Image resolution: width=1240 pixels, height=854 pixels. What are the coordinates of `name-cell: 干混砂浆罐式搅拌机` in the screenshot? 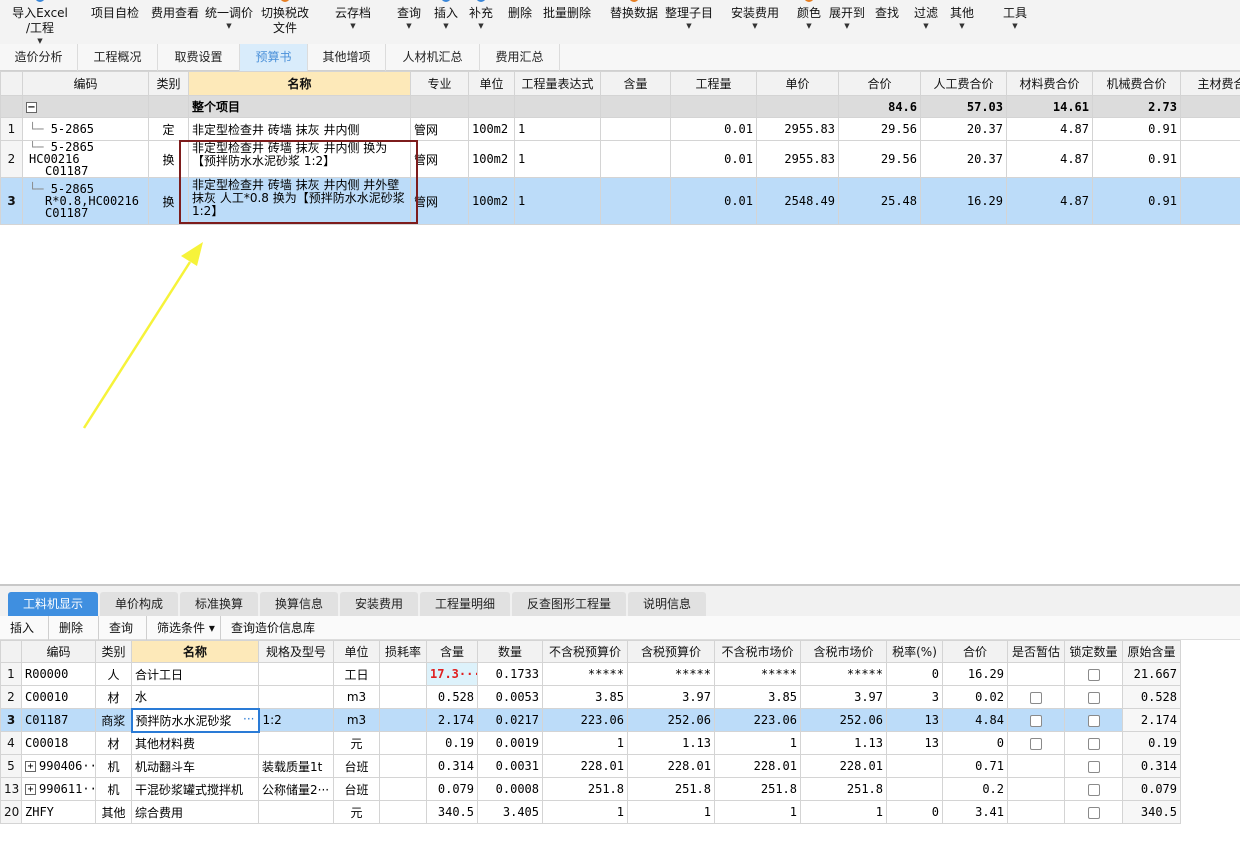 It's located at (195, 789).